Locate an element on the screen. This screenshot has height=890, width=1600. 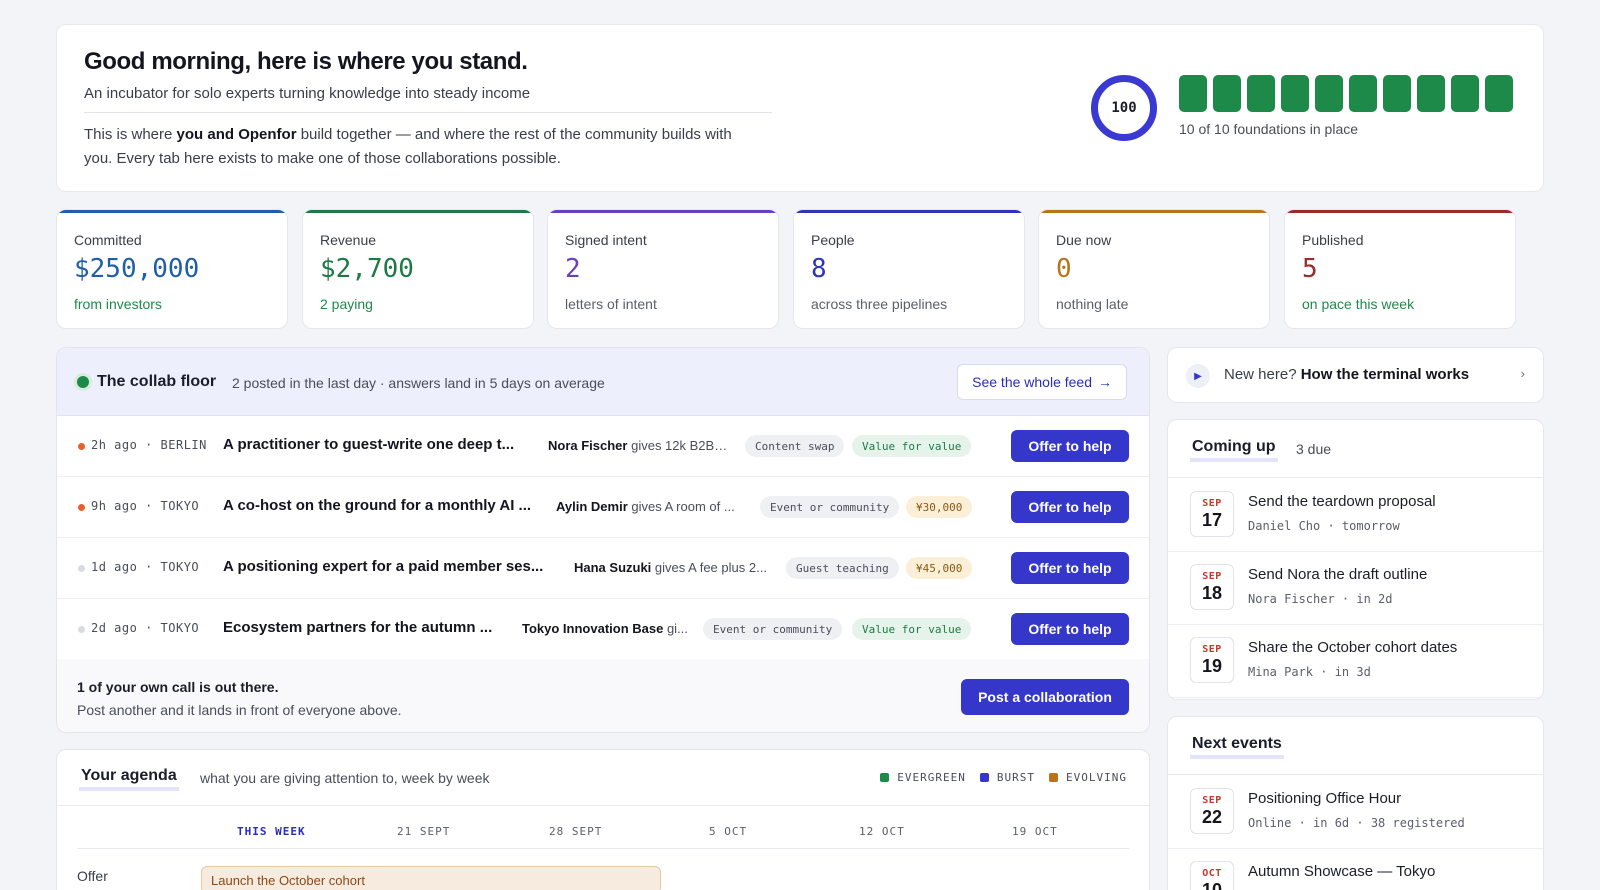
how-terminal-works-text: New here? How the terminal works is located at coordinates (1346, 374).